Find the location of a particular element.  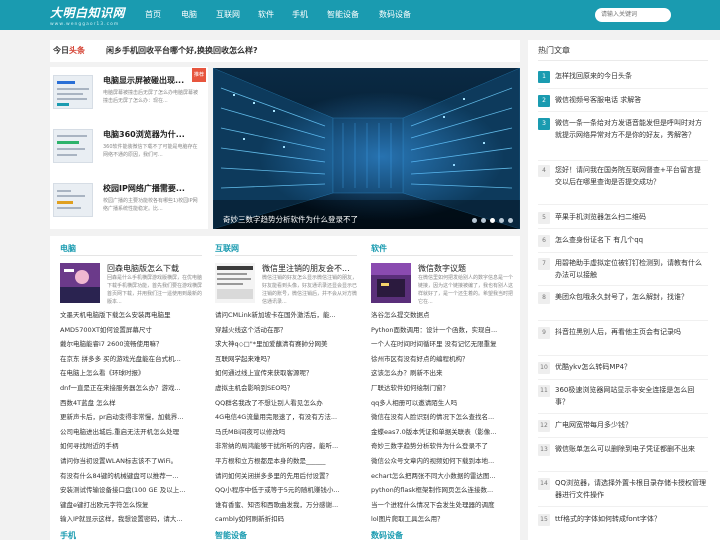

nav-item-mobile: 手机 is located at coordinates (309, 15).